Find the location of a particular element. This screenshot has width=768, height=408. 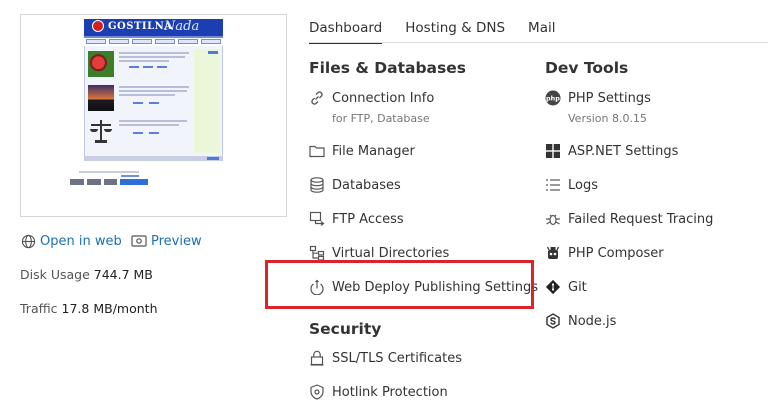

virtual-directories-item: Virtual Directories is located at coordinates (379, 253).